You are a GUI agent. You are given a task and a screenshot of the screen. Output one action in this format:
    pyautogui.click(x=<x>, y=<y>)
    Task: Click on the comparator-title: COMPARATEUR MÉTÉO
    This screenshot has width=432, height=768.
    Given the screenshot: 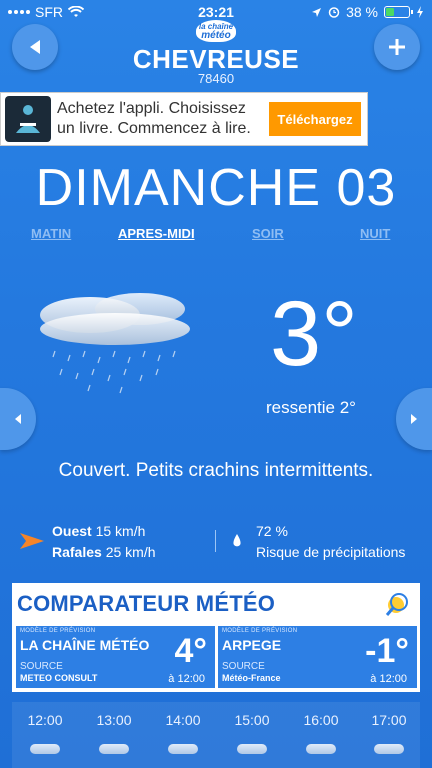 What is the action you would take?
    pyautogui.click(x=146, y=603)
    